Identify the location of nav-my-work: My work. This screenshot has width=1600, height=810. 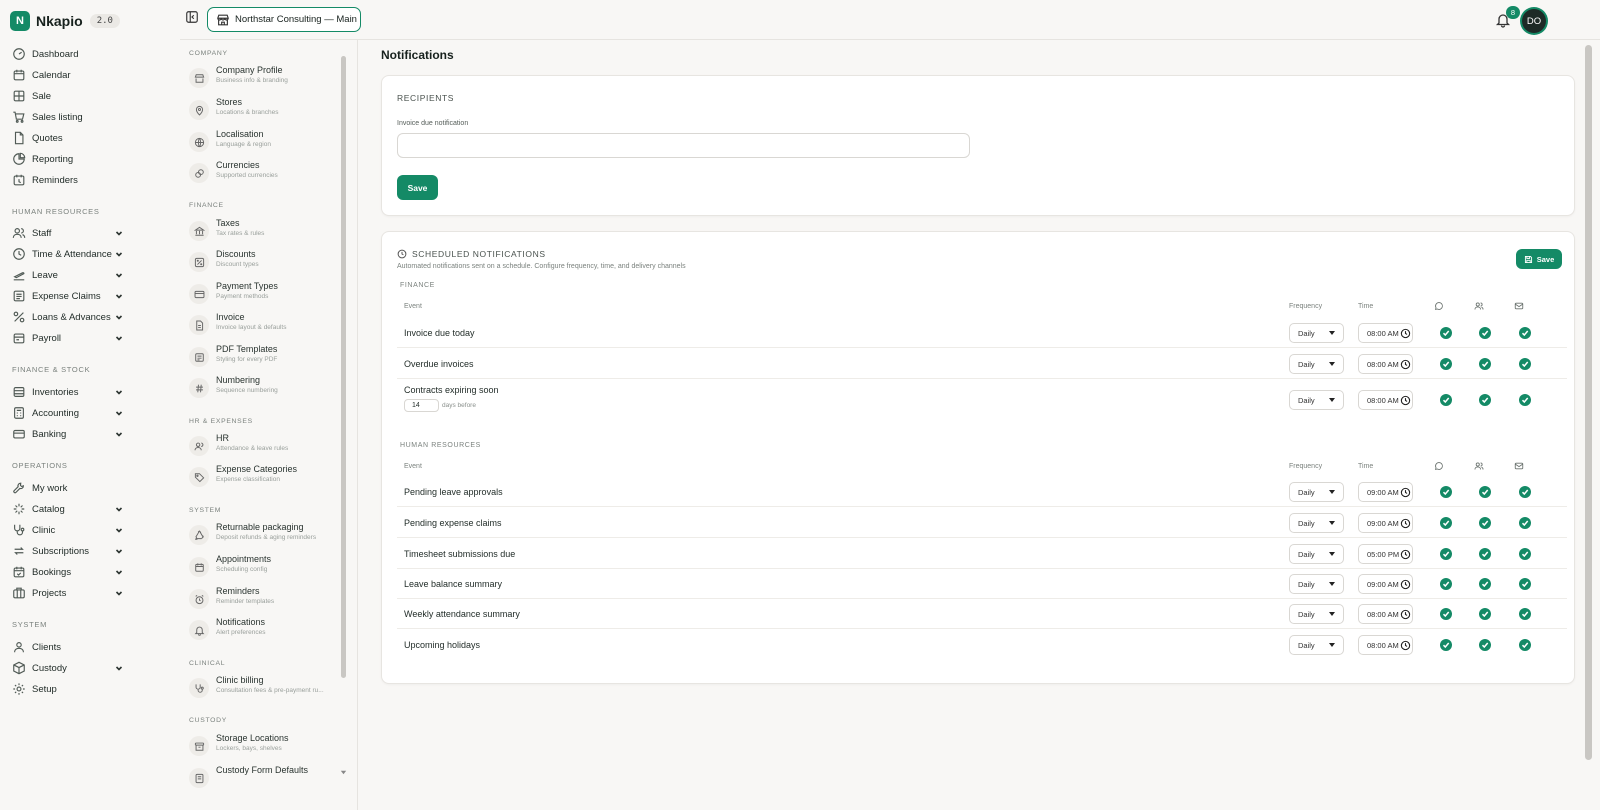
(68, 488).